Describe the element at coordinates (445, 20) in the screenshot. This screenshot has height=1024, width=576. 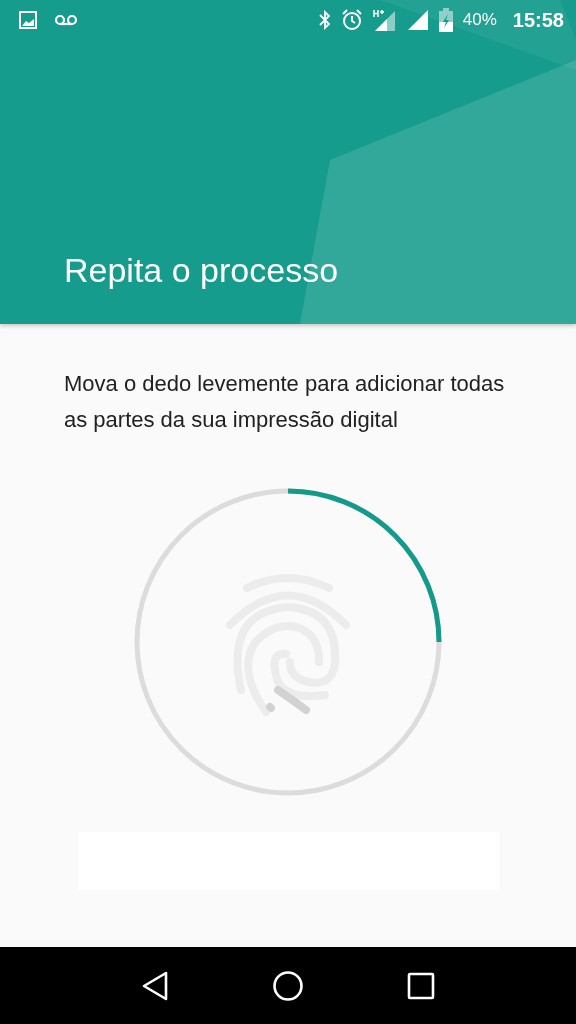
I see `battery-icon` at that location.